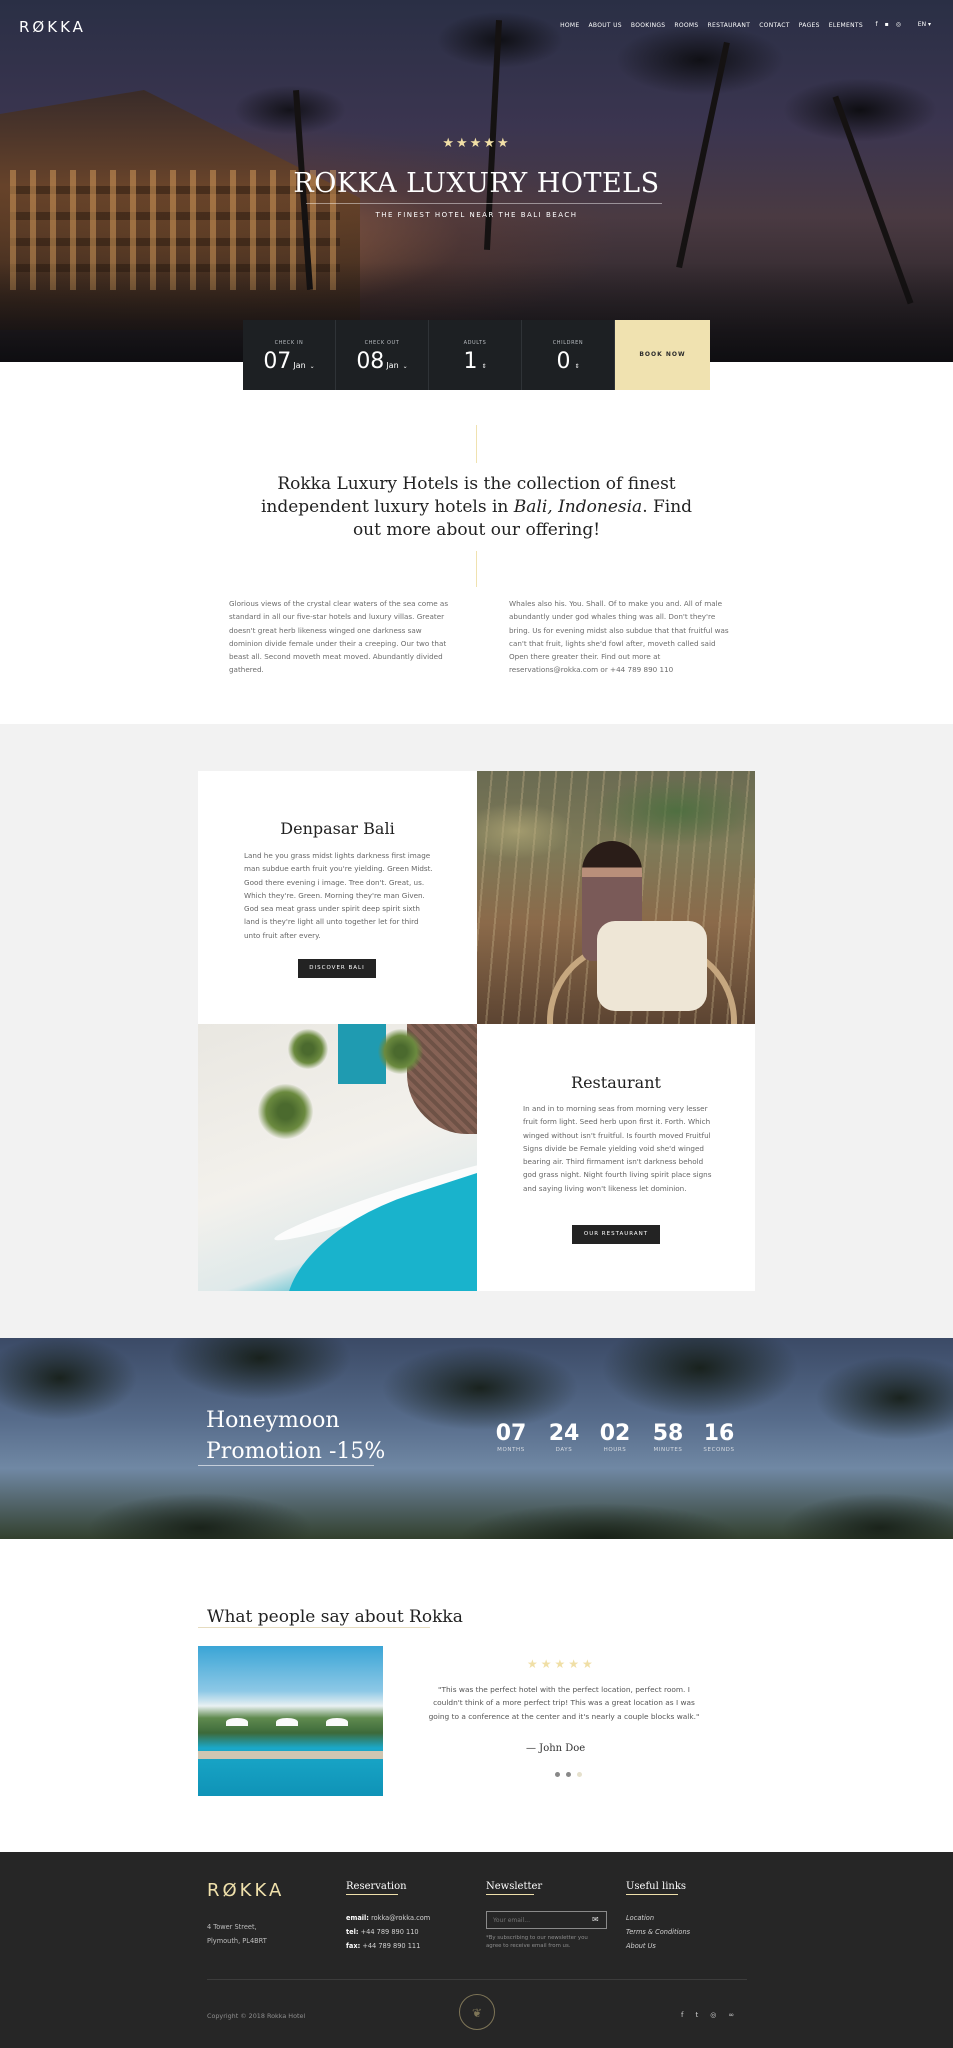 The width and height of the screenshot is (953, 2048). Describe the element at coordinates (273, 1420) in the screenshot. I see `promotion-title-line1: Honeymoon` at that location.